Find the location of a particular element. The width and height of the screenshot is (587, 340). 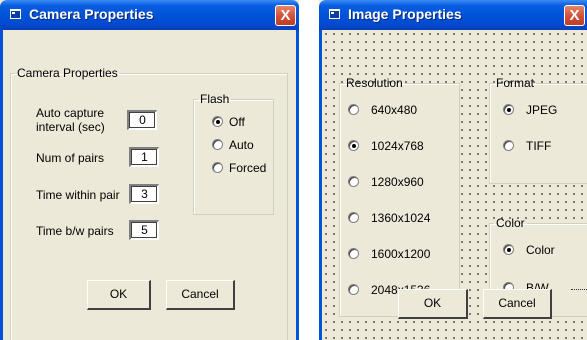

num-pairs-input: 1 is located at coordinates (144, 157).